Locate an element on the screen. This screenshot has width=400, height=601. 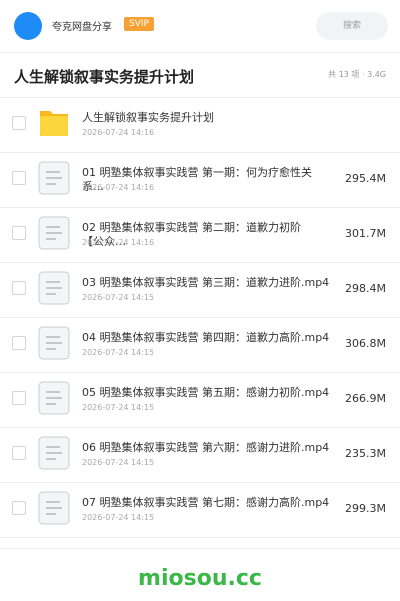
list-item: 人生解锁叙事实务提升计划 2026-07-24 14:16 is located at coordinates (200, 125).